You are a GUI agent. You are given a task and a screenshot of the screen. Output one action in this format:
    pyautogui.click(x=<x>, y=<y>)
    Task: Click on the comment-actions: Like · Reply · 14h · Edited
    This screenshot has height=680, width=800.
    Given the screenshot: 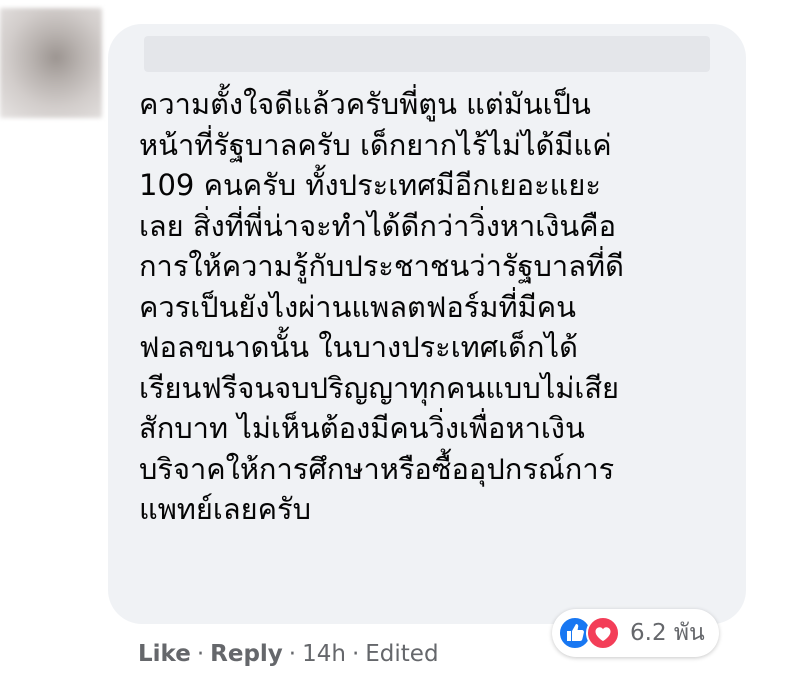 What is the action you would take?
    pyautogui.click(x=288, y=654)
    